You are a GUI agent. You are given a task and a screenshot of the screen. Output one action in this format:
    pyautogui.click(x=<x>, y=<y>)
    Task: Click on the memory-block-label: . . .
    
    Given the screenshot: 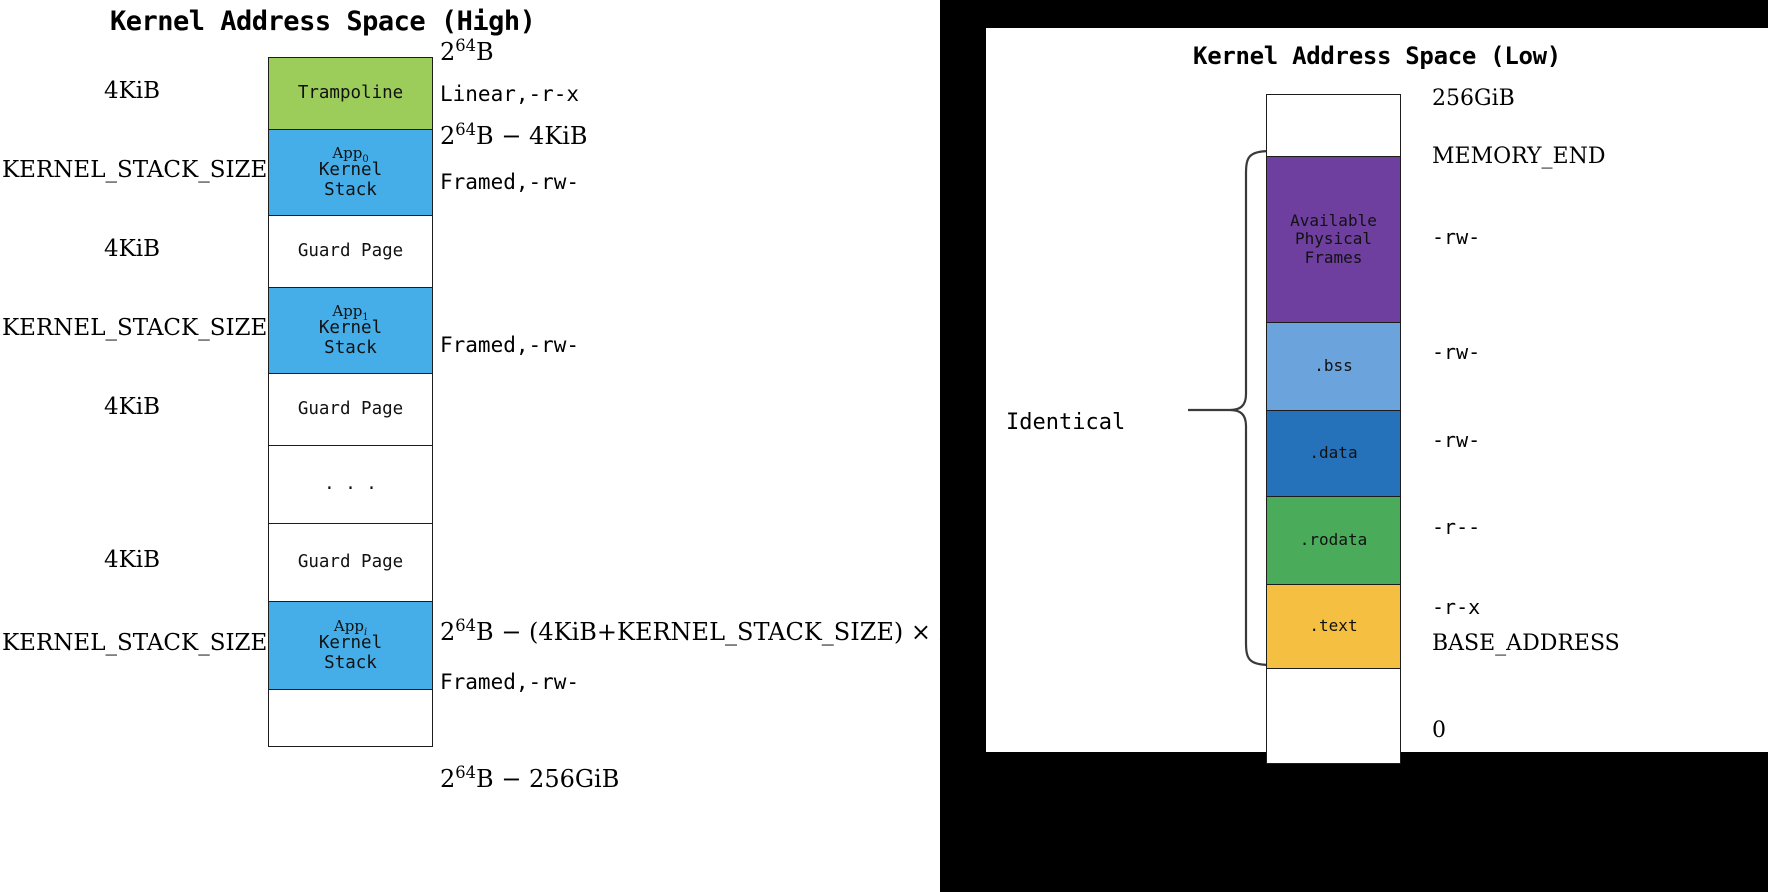 What is the action you would take?
    pyautogui.click(x=350, y=484)
    